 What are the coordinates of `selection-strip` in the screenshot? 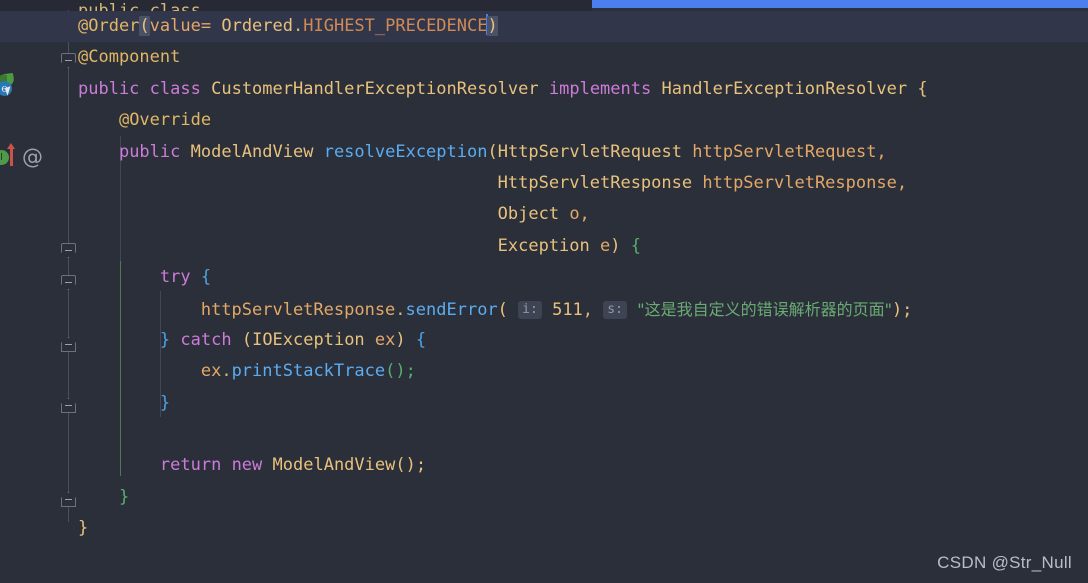 It's located at (840, 4).